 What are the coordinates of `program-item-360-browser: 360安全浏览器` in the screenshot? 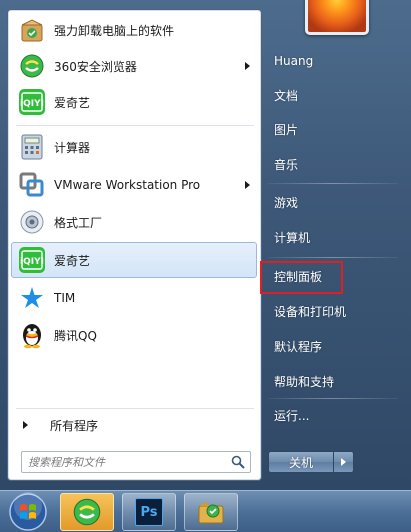 It's located at (134, 66).